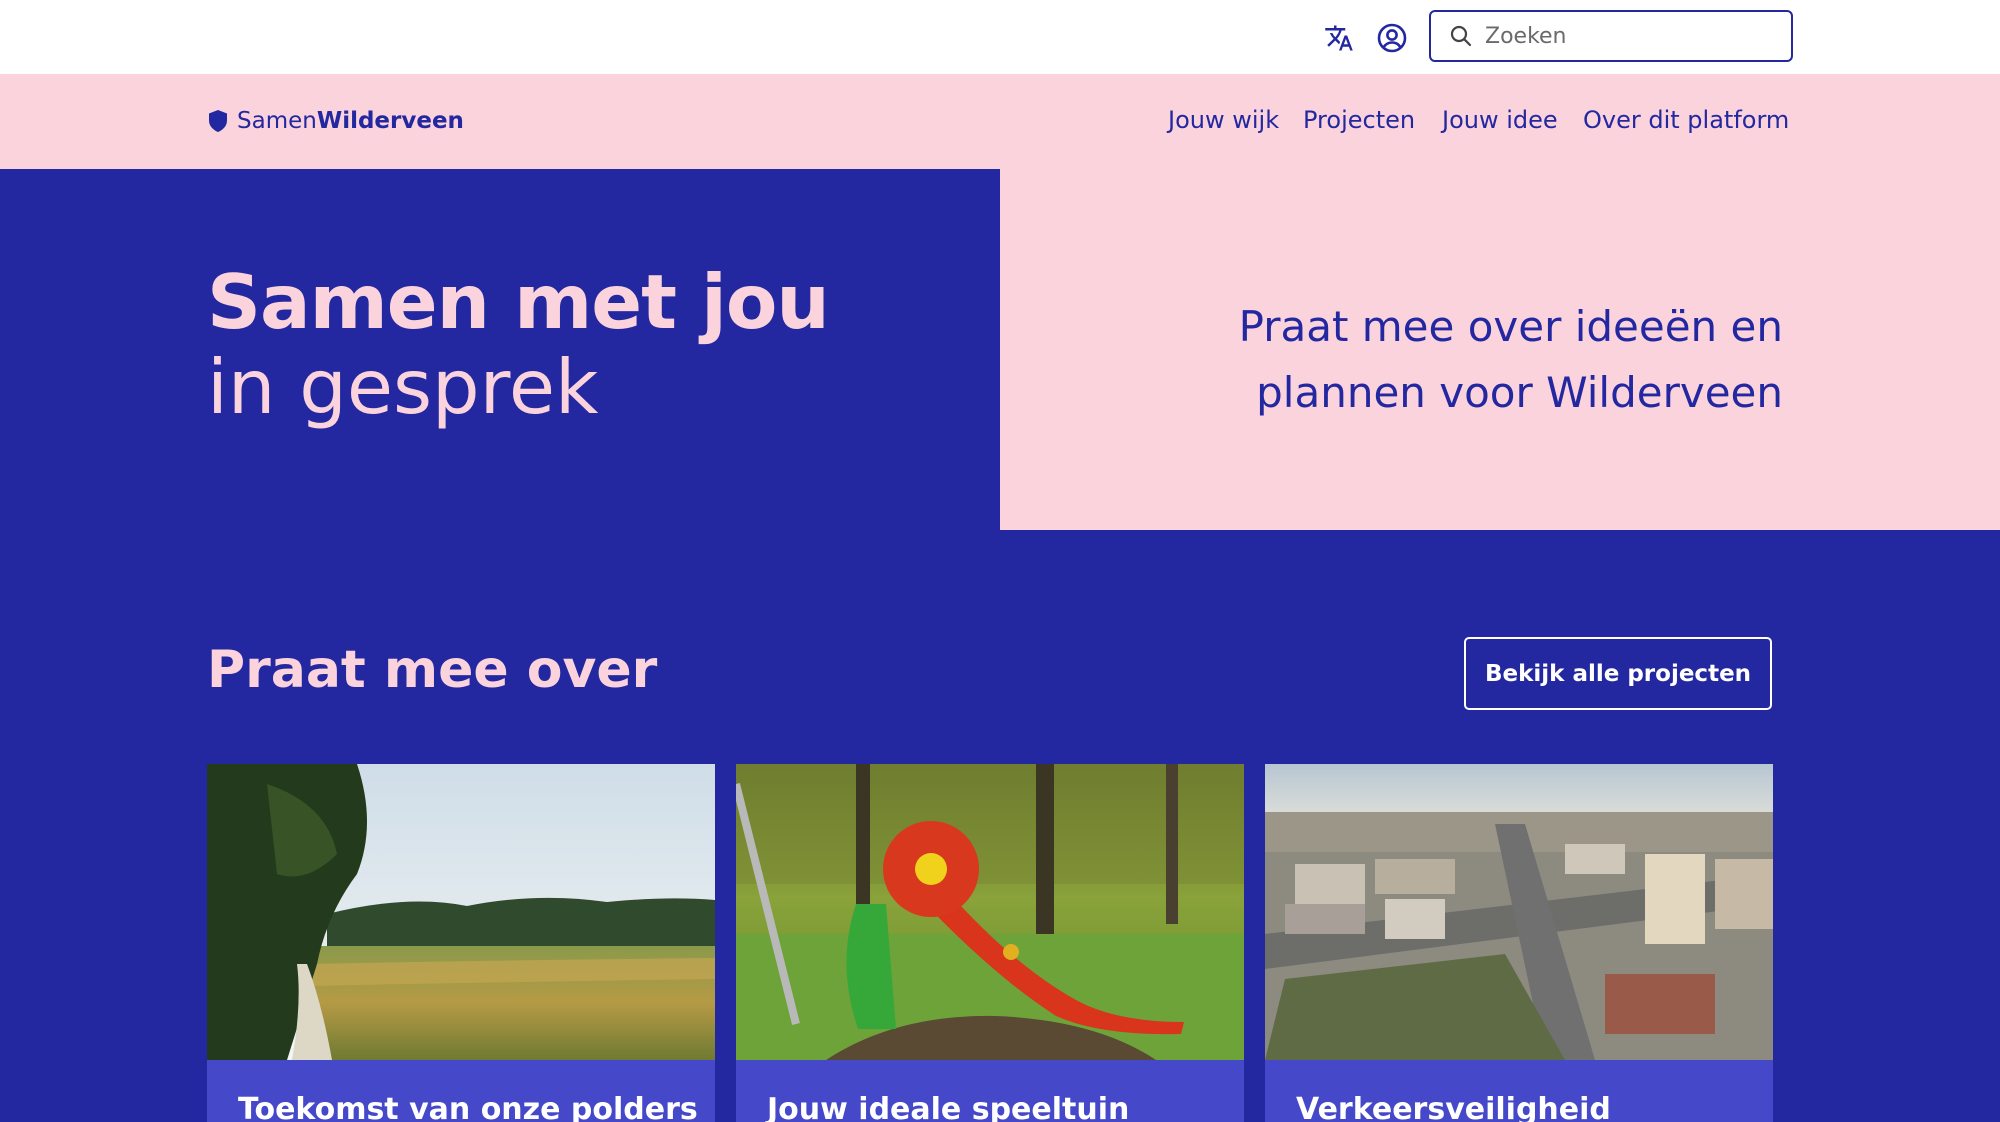 The width and height of the screenshot is (2000, 1122). I want to click on project-card-polders: Toekomst van onze polders, so click(461, 943).